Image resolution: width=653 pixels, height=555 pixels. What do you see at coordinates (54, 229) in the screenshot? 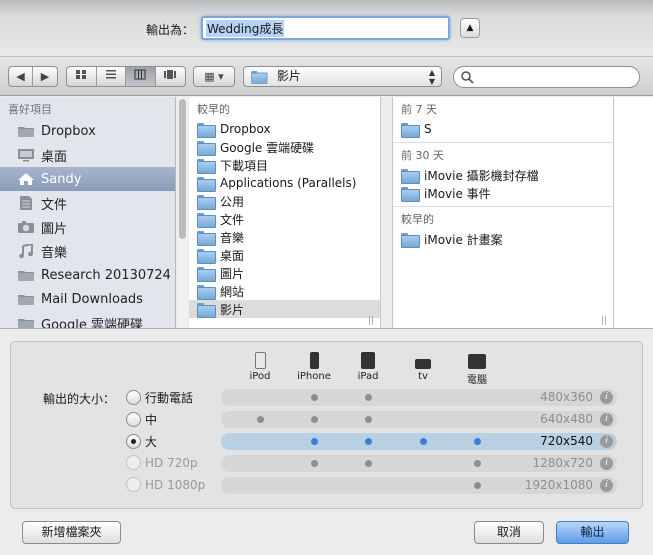
I see `sidebar-item-label: 圖片` at bounding box center [54, 229].